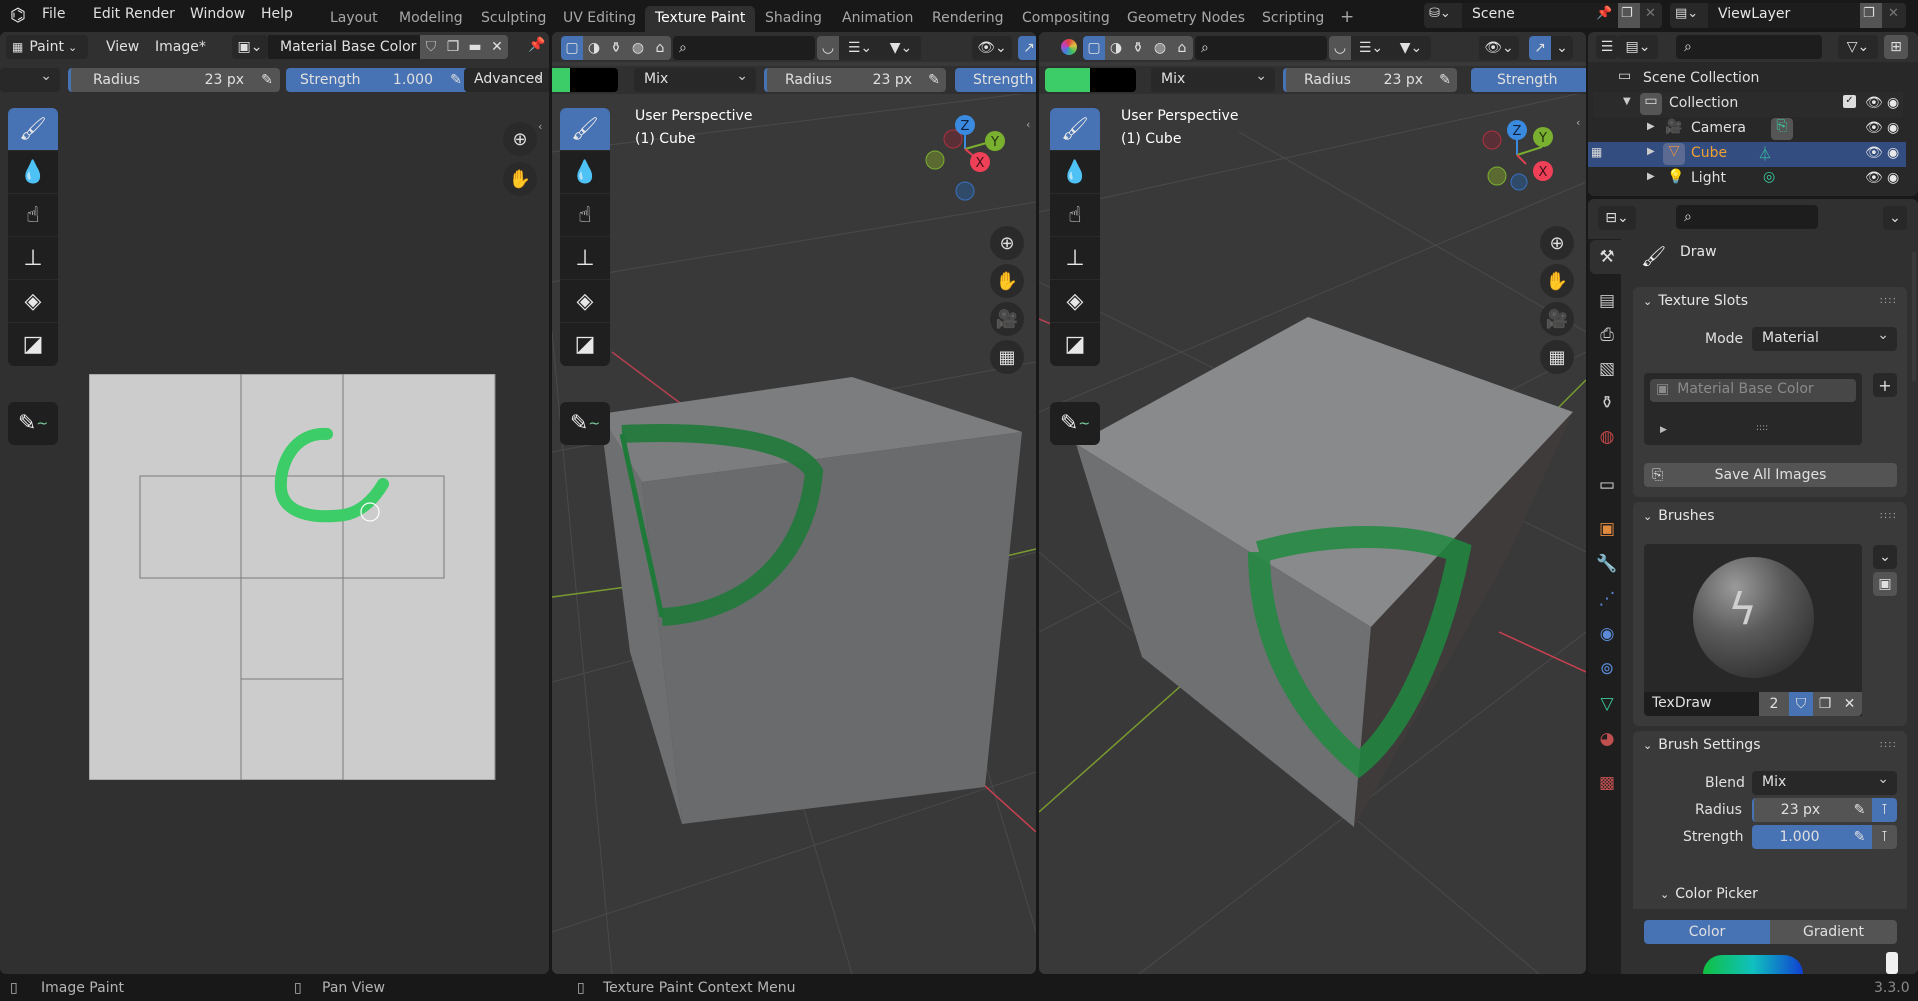  What do you see at coordinates (536, 45) in the screenshot?
I see `pin-image-icon: 📌` at bounding box center [536, 45].